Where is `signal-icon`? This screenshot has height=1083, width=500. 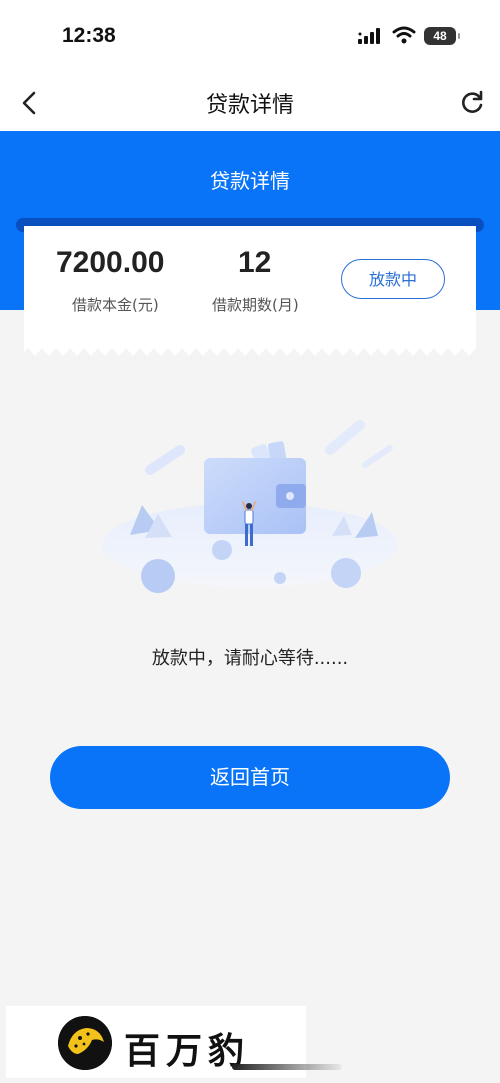
signal-icon is located at coordinates (369, 36).